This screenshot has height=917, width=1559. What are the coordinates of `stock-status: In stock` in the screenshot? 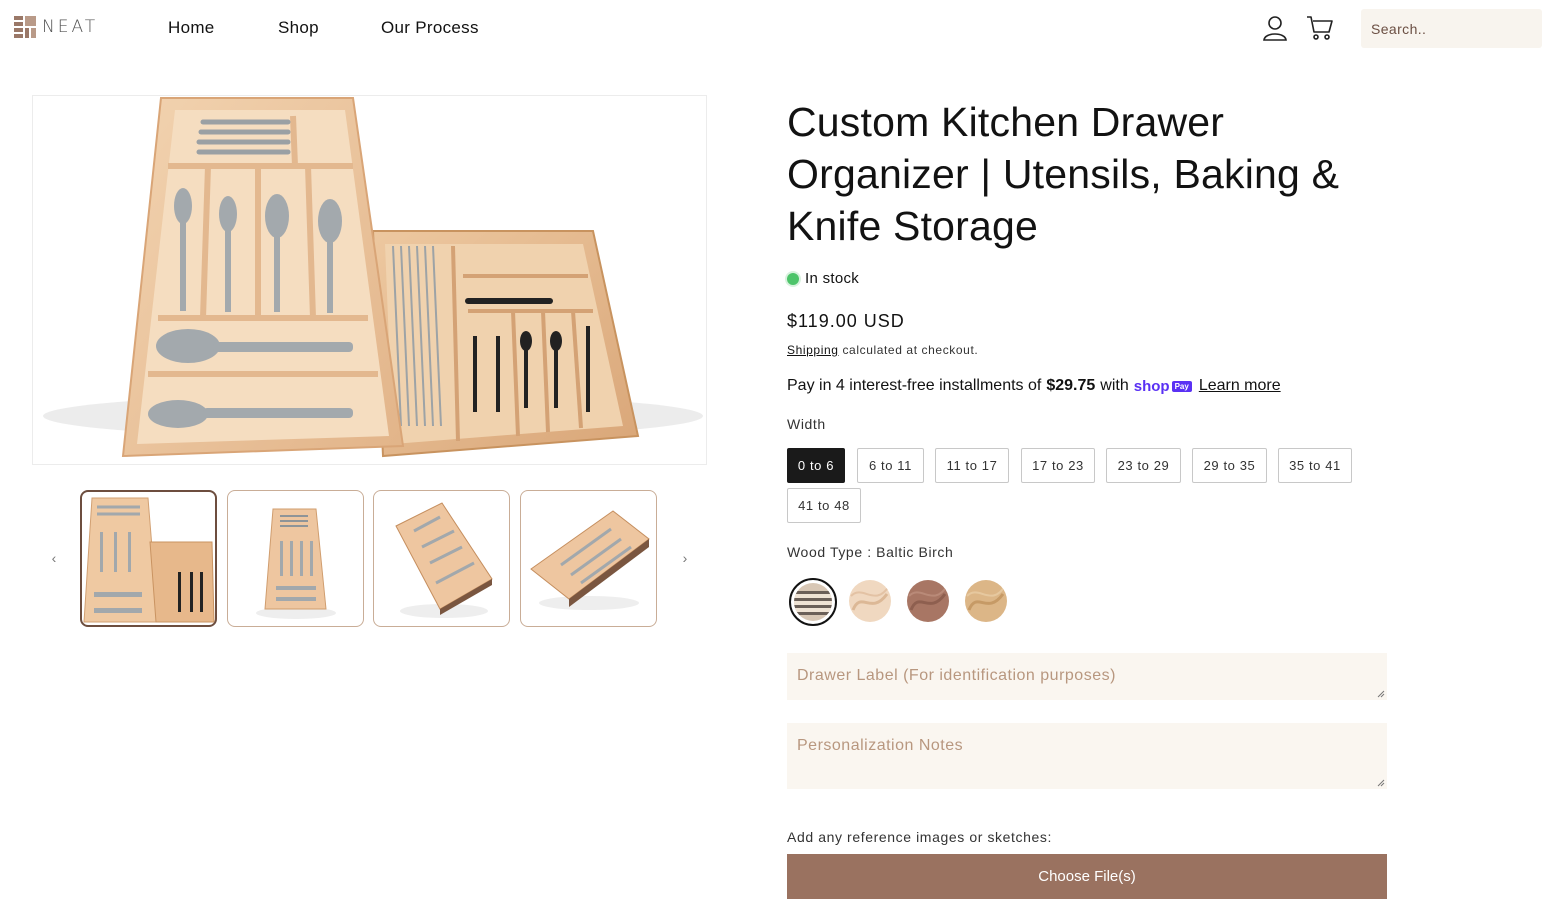 It's located at (823, 278).